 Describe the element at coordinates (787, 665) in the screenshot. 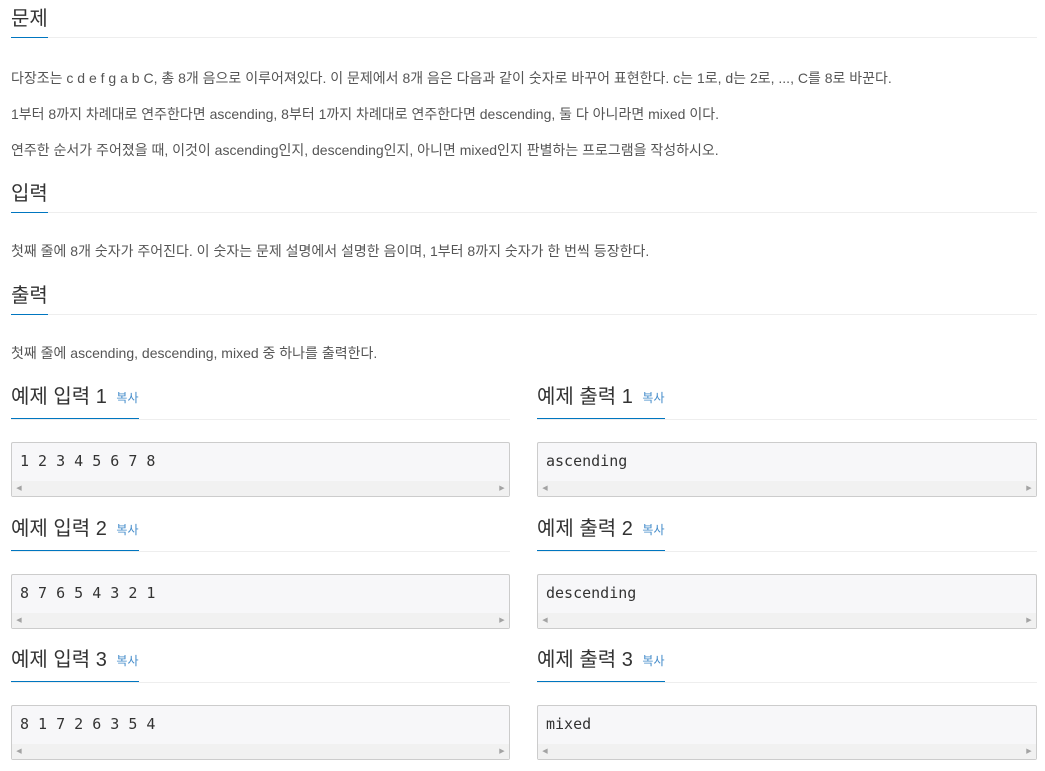

I see `sample-output-3-header: 예제 출력 3 복사` at that location.